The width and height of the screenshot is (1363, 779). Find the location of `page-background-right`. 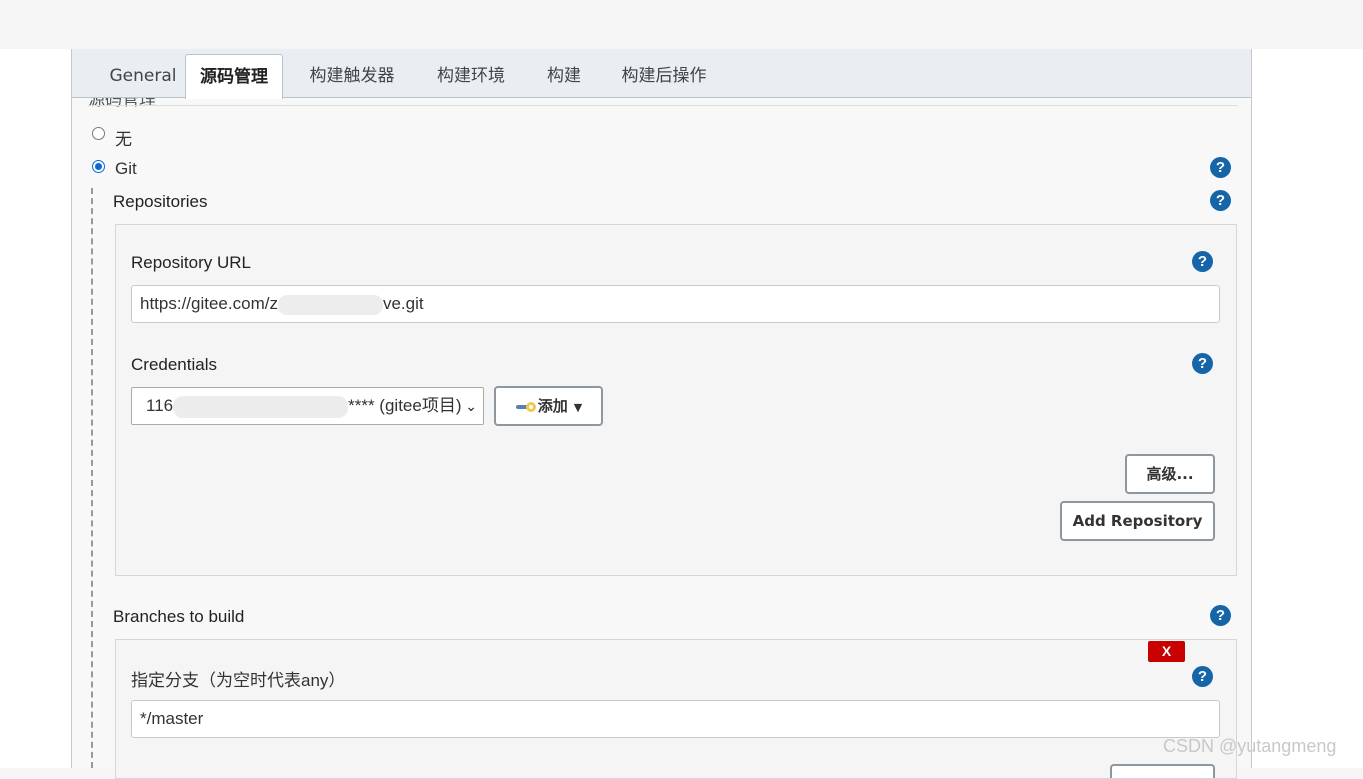

page-background-right is located at coordinates (1307, 408).